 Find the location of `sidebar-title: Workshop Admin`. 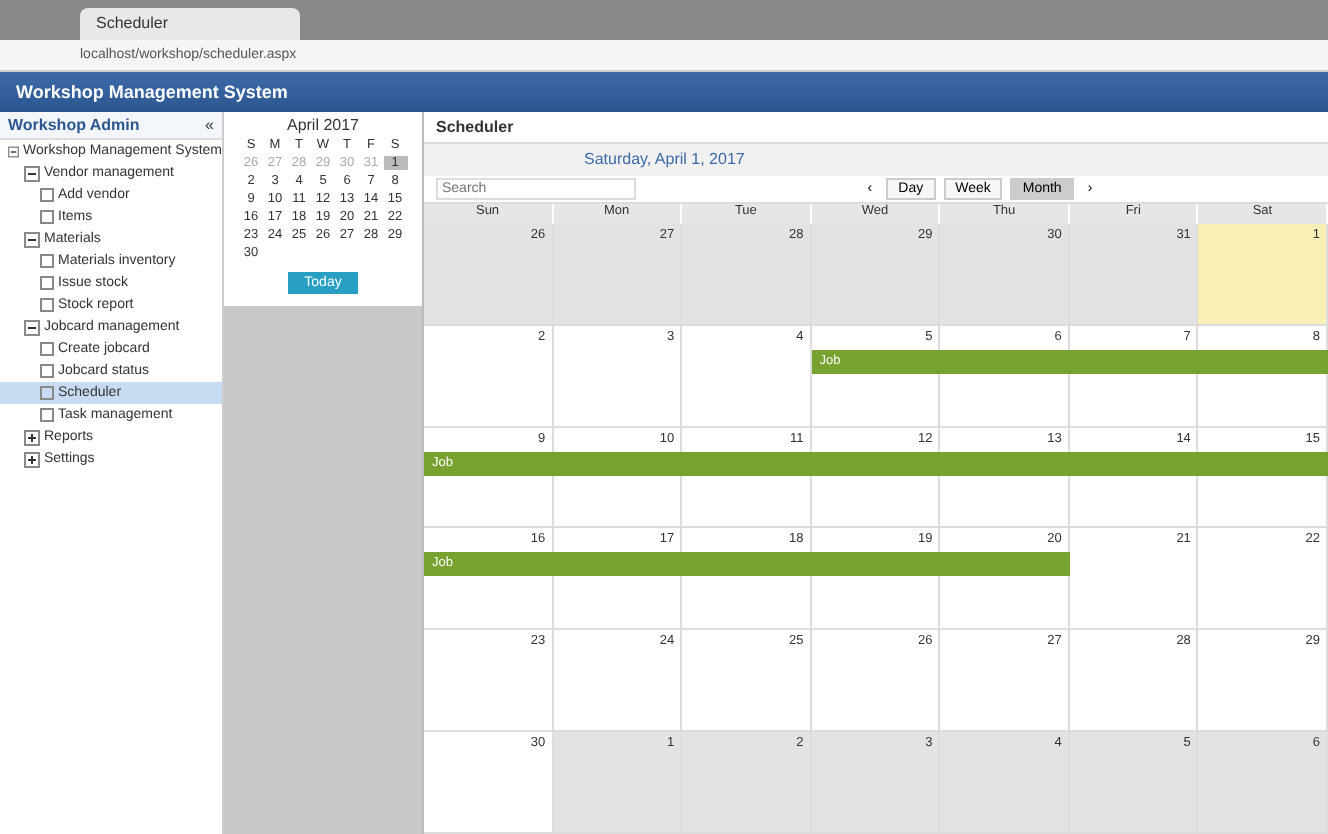

sidebar-title: Workshop Admin is located at coordinates (74, 125).